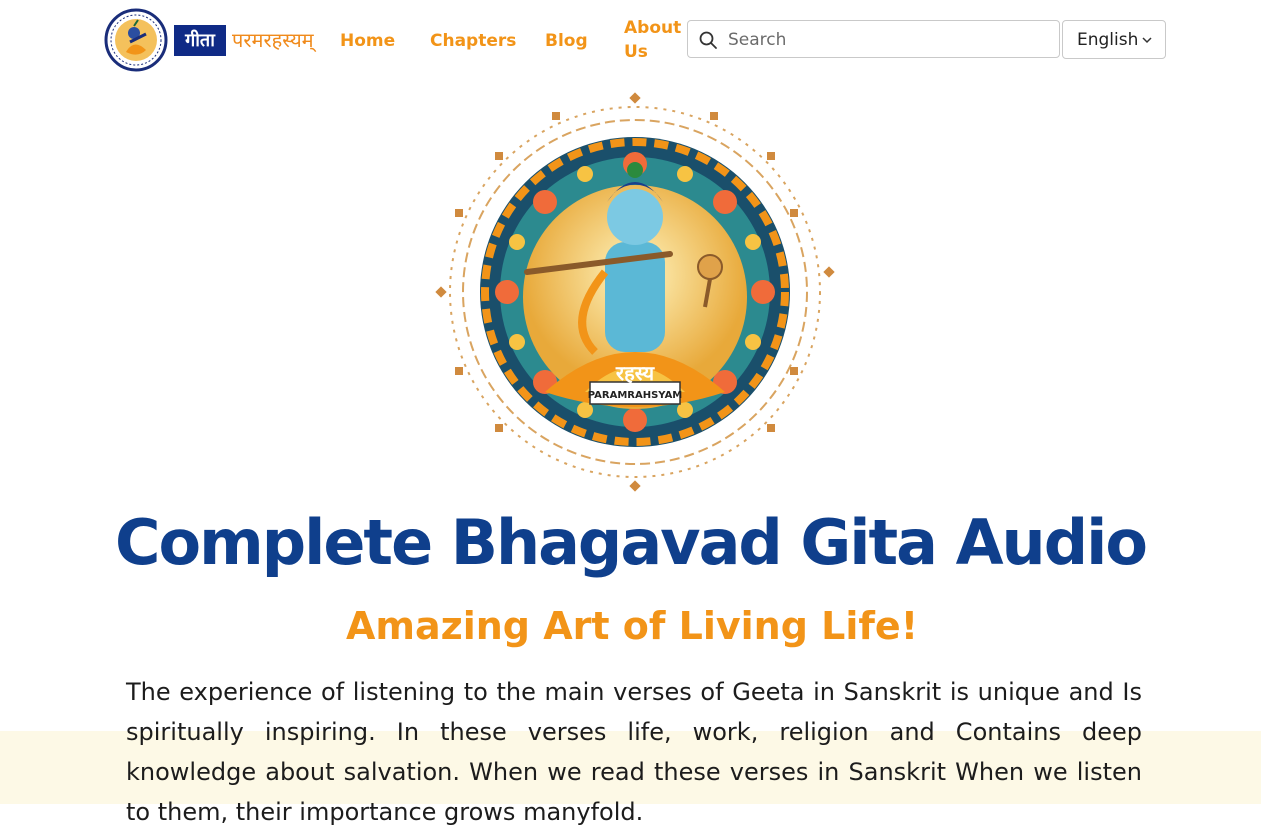  I want to click on krishna-logo-icon, so click(136, 40).